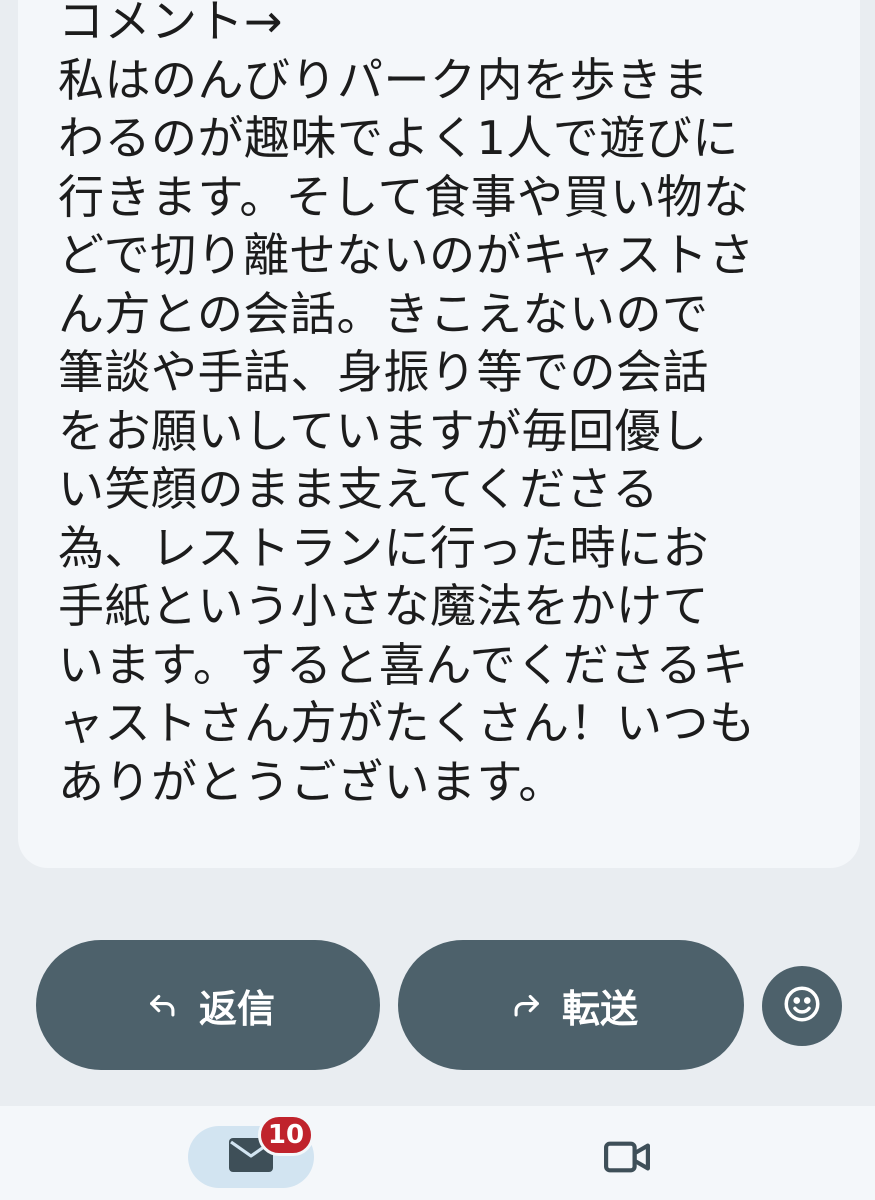  What do you see at coordinates (311, 781) in the screenshot?
I see `message-line: ありがとうございます。` at bounding box center [311, 781].